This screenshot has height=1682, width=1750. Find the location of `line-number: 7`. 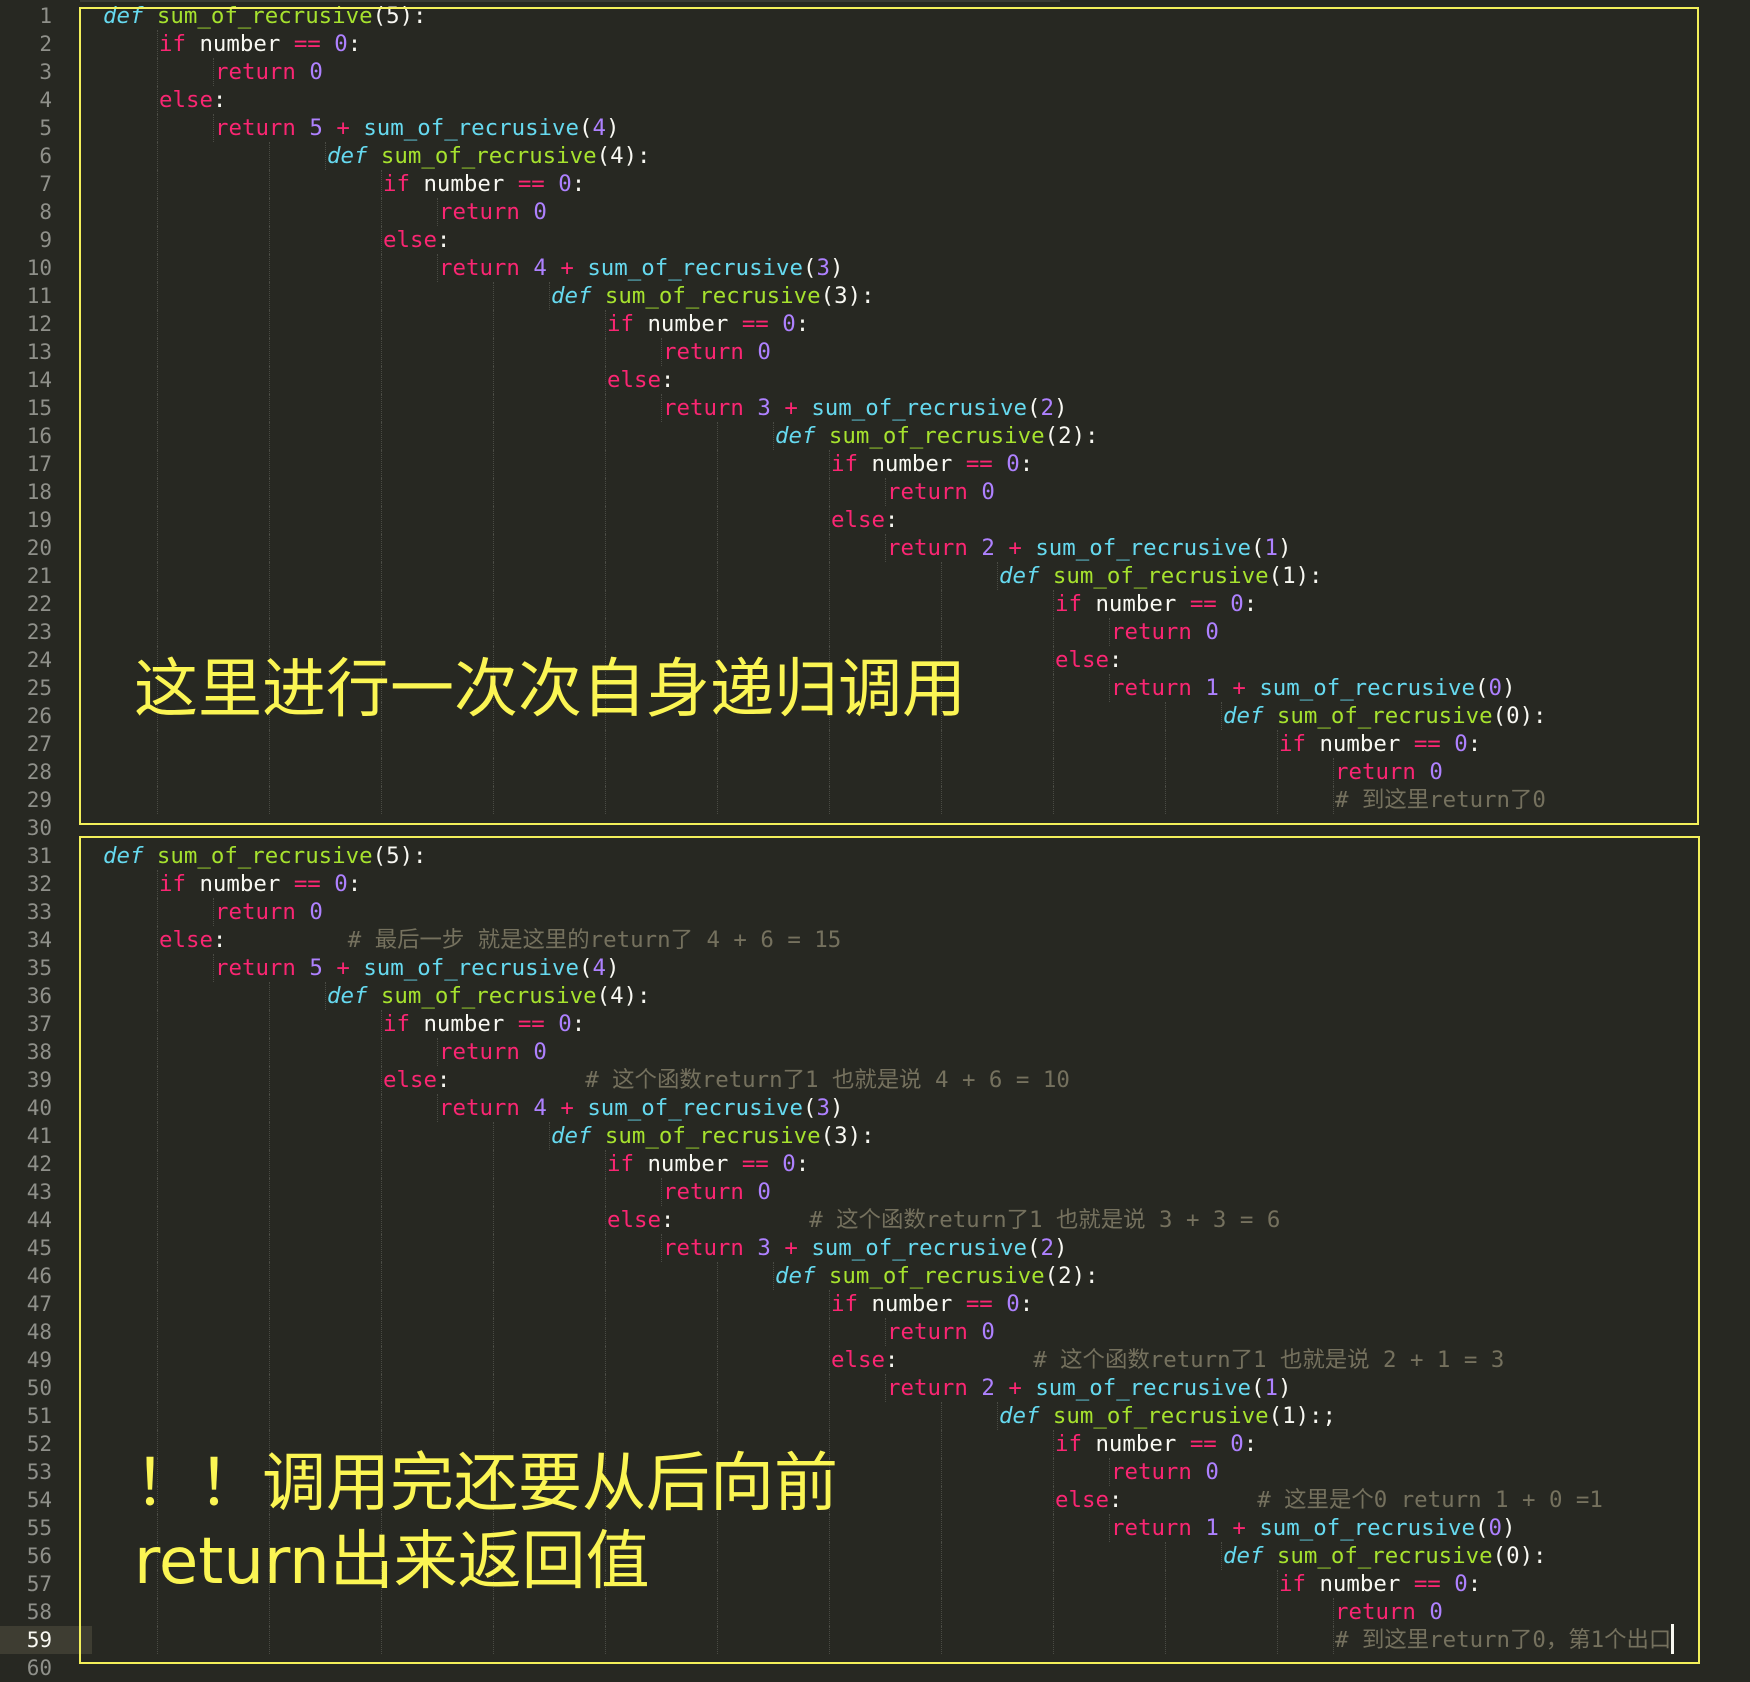

line-number: 7 is located at coordinates (45, 184).